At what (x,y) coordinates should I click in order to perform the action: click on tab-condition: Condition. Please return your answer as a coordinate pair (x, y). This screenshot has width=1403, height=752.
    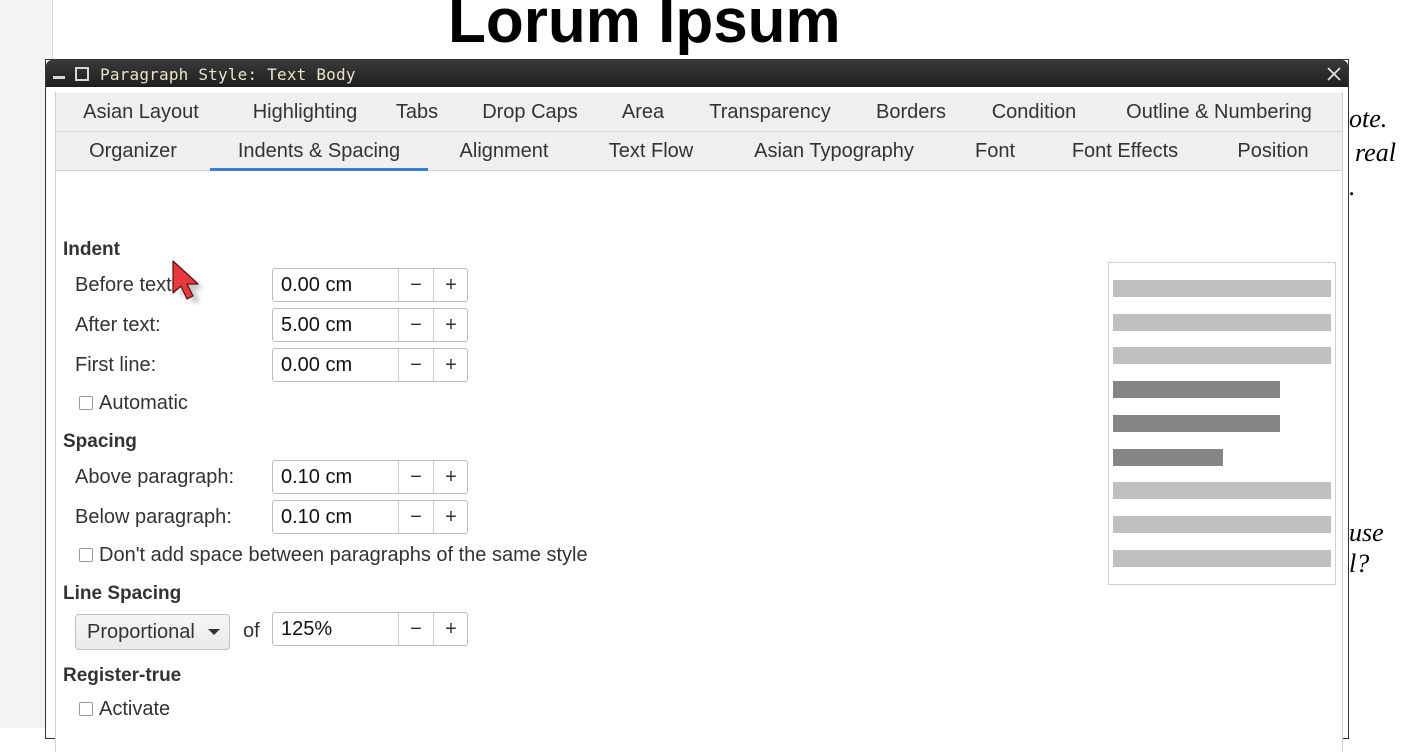
    Looking at the image, I should click on (1034, 112).